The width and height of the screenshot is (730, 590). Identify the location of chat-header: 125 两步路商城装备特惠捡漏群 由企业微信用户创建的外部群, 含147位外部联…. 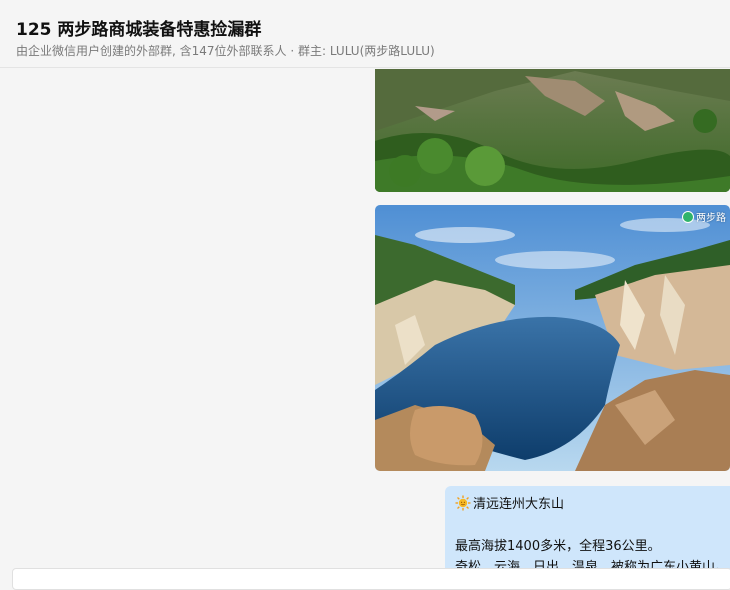
(365, 34).